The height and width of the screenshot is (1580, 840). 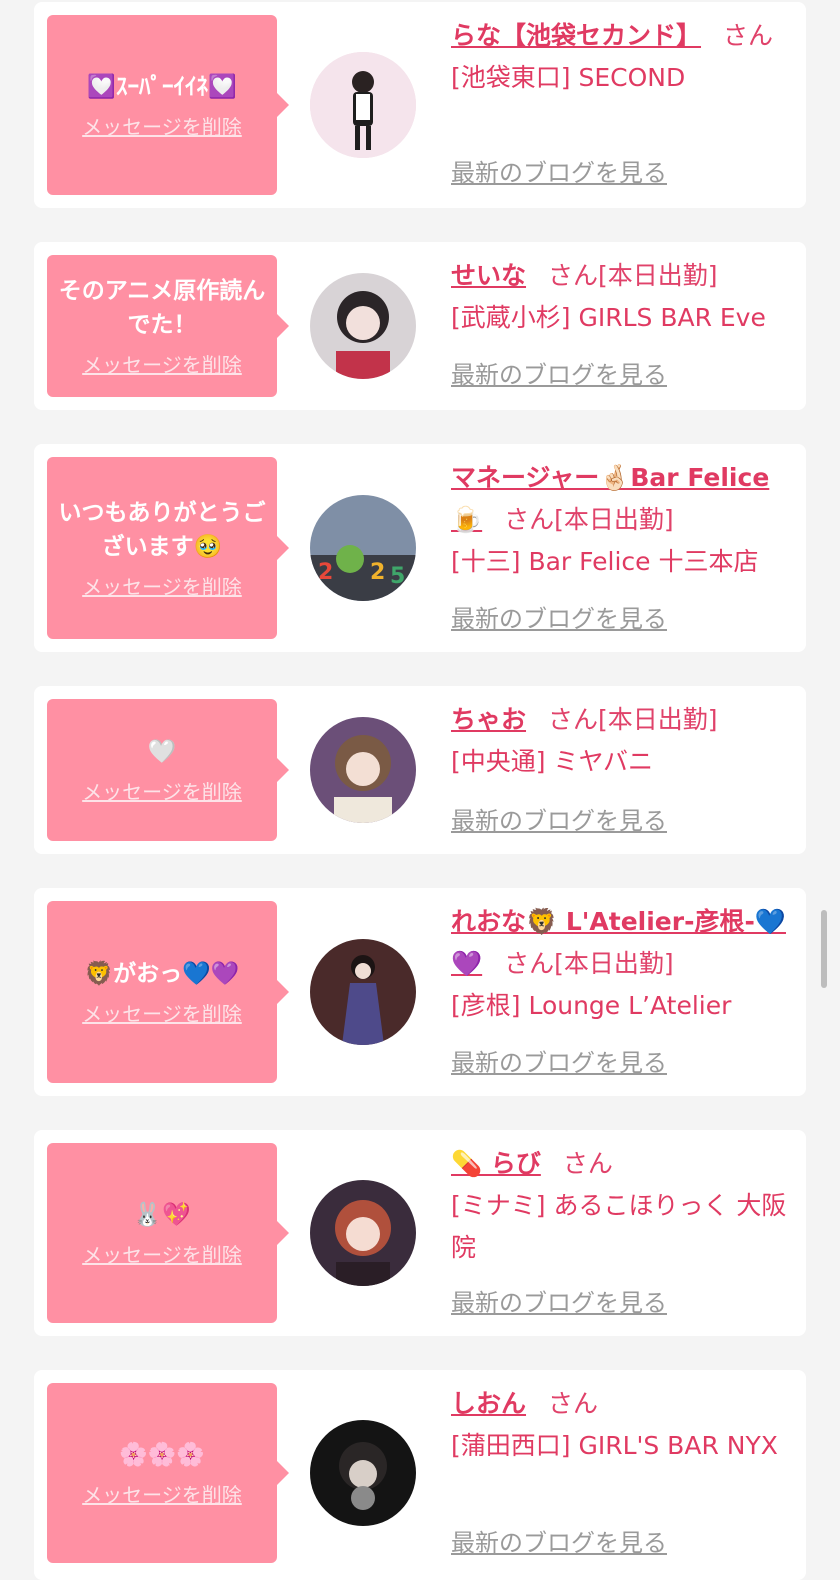 What do you see at coordinates (619, 1226) in the screenshot?
I see `shop-name: [ミナミ] あるこほりっく 大阪院` at bounding box center [619, 1226].